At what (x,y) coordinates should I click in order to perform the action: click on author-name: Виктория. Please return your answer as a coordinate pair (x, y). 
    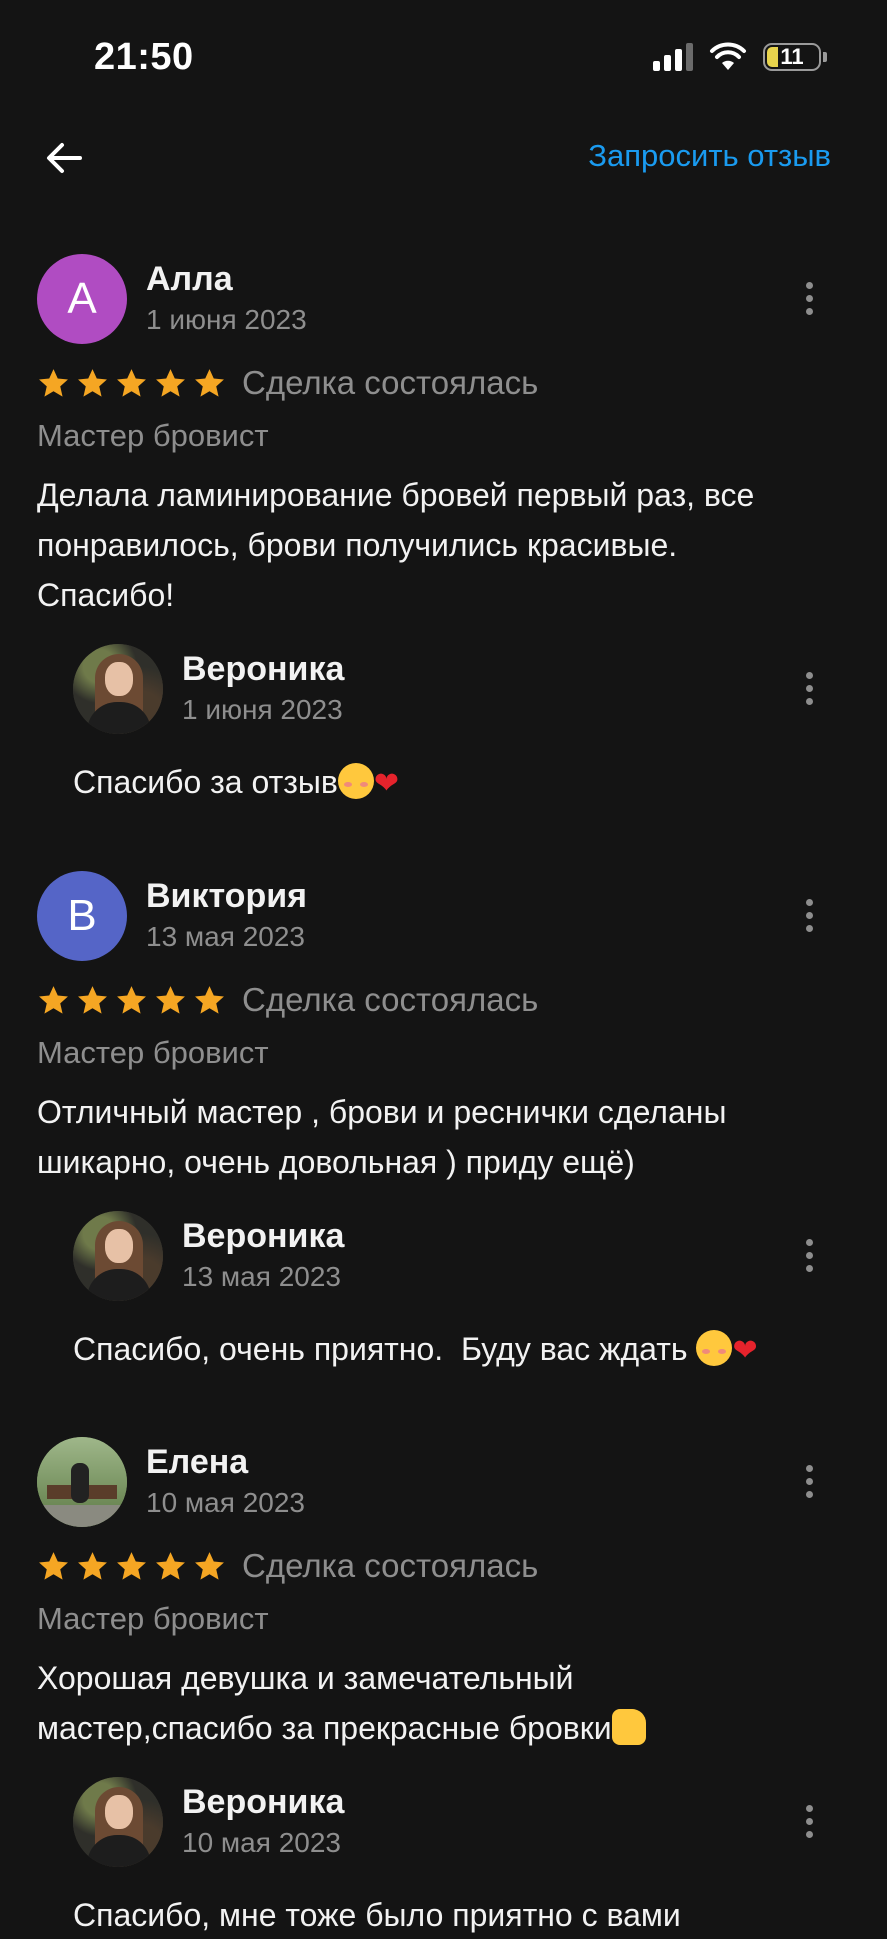
    Looking at the image, I should click on (226, 896).